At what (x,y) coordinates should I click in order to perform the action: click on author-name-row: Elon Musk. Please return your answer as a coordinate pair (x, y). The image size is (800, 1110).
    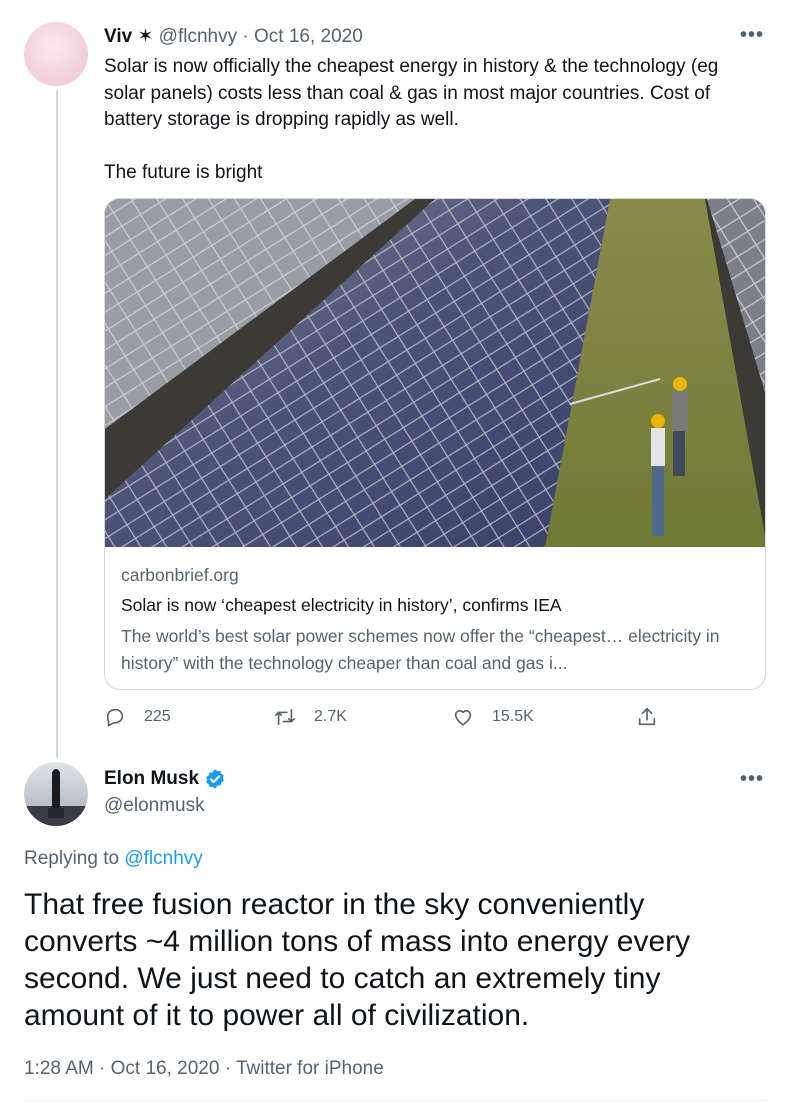
    Looking at the image, I should click on (165, 779).